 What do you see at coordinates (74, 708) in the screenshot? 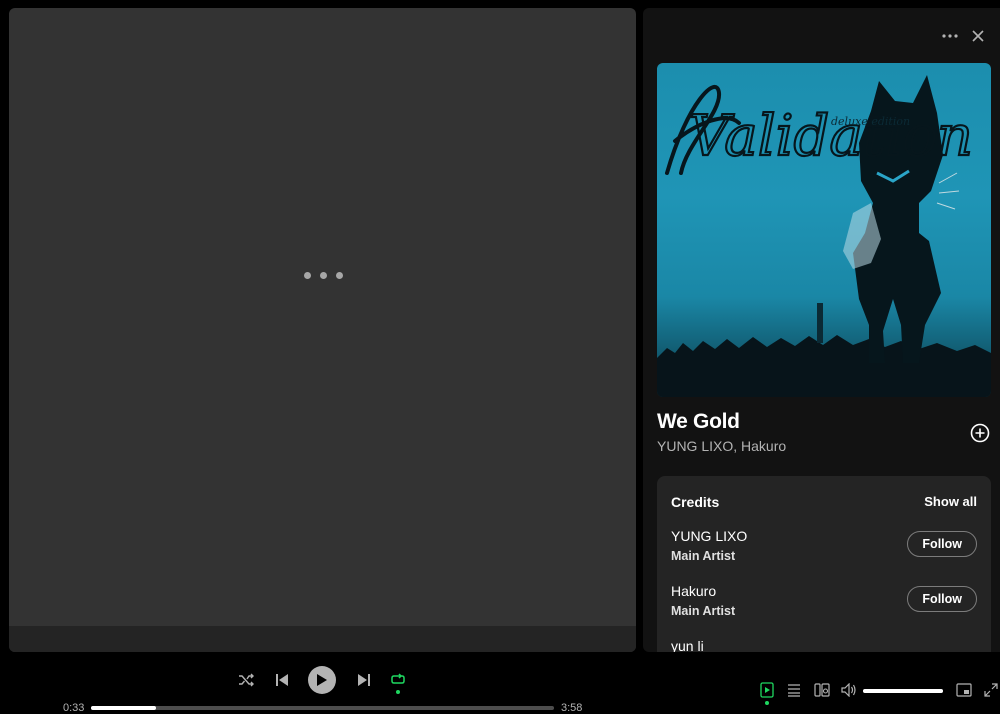
I see `elapsed-time: 0:33` at bounding box center [74, 708].